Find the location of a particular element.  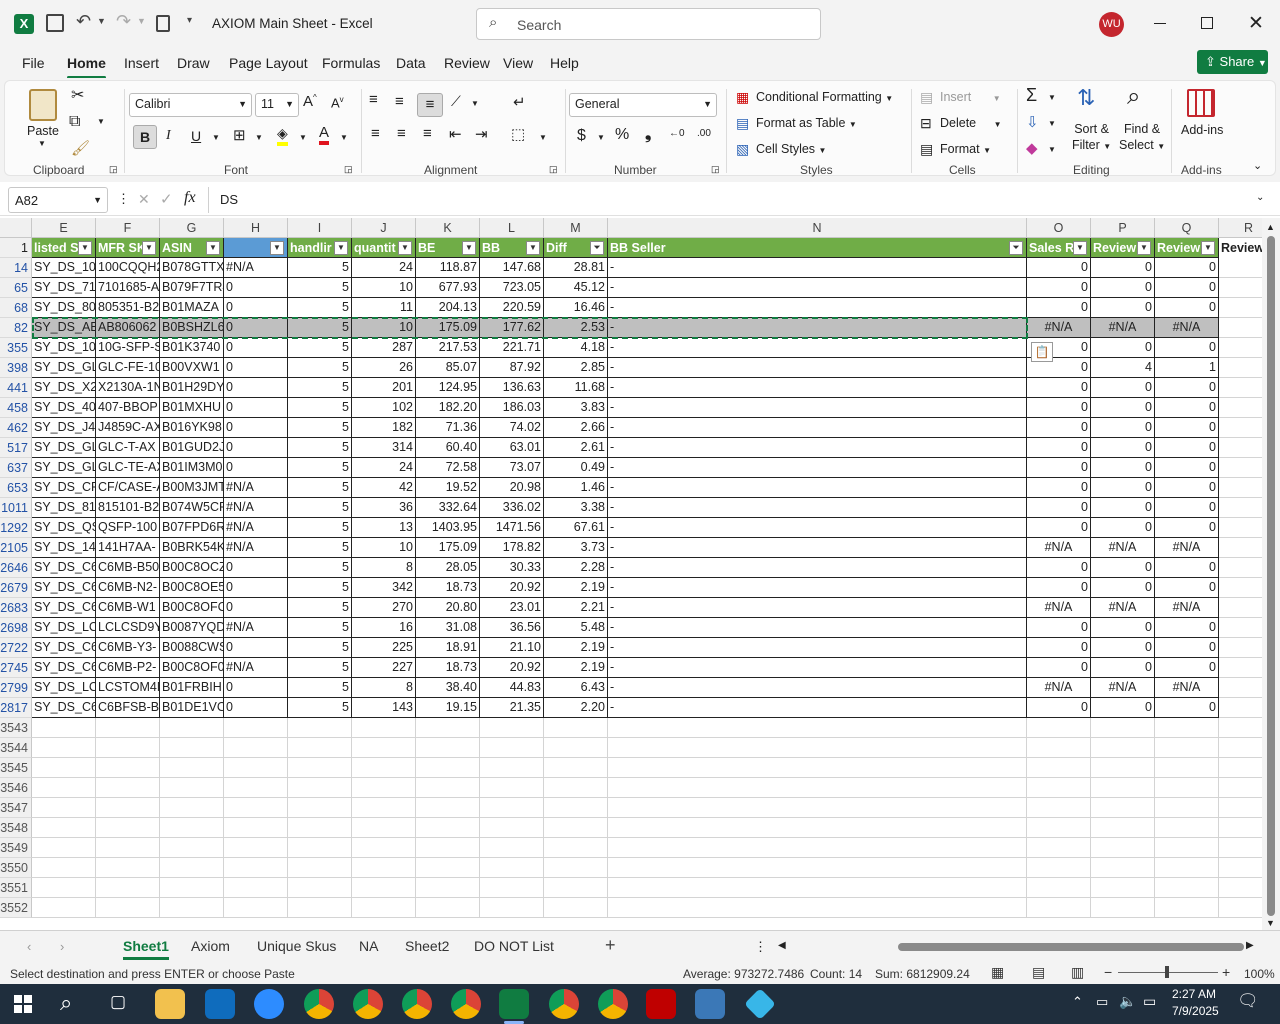

addins-icon is located at coordinates (1201, 103).